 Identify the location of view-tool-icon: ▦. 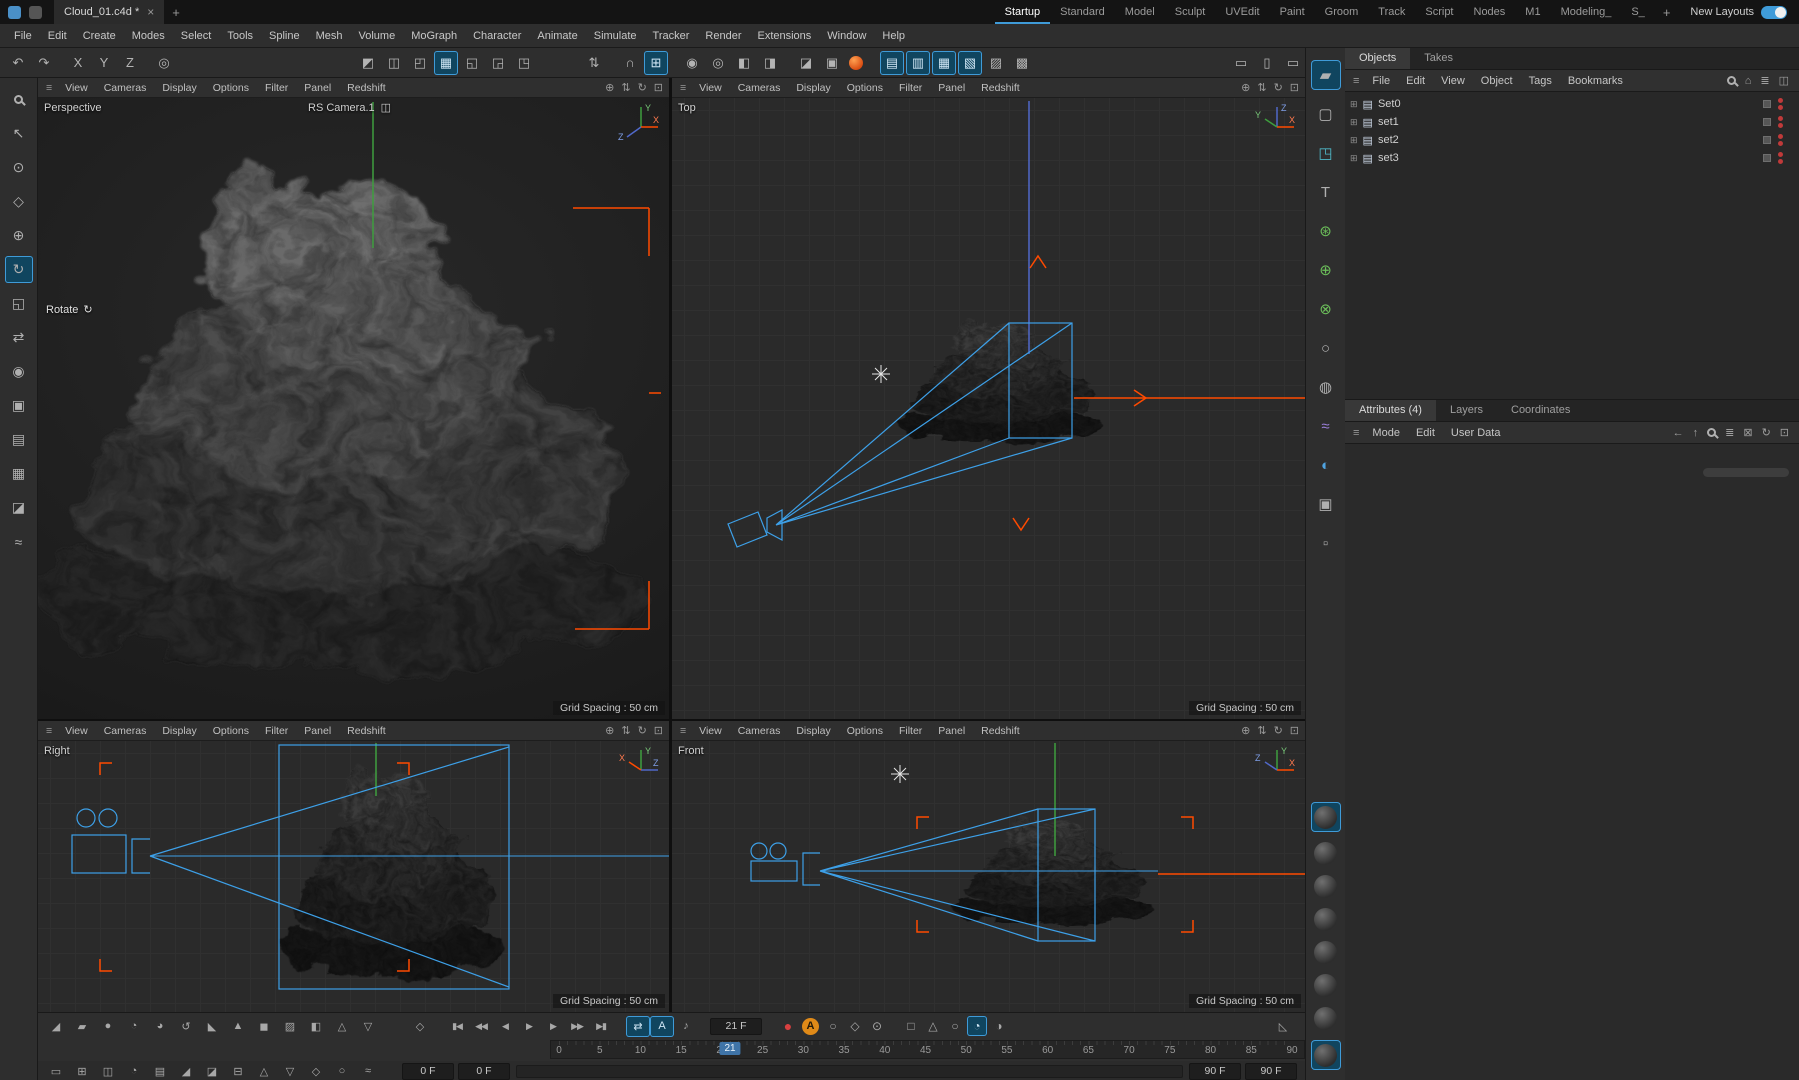
(944, 62).